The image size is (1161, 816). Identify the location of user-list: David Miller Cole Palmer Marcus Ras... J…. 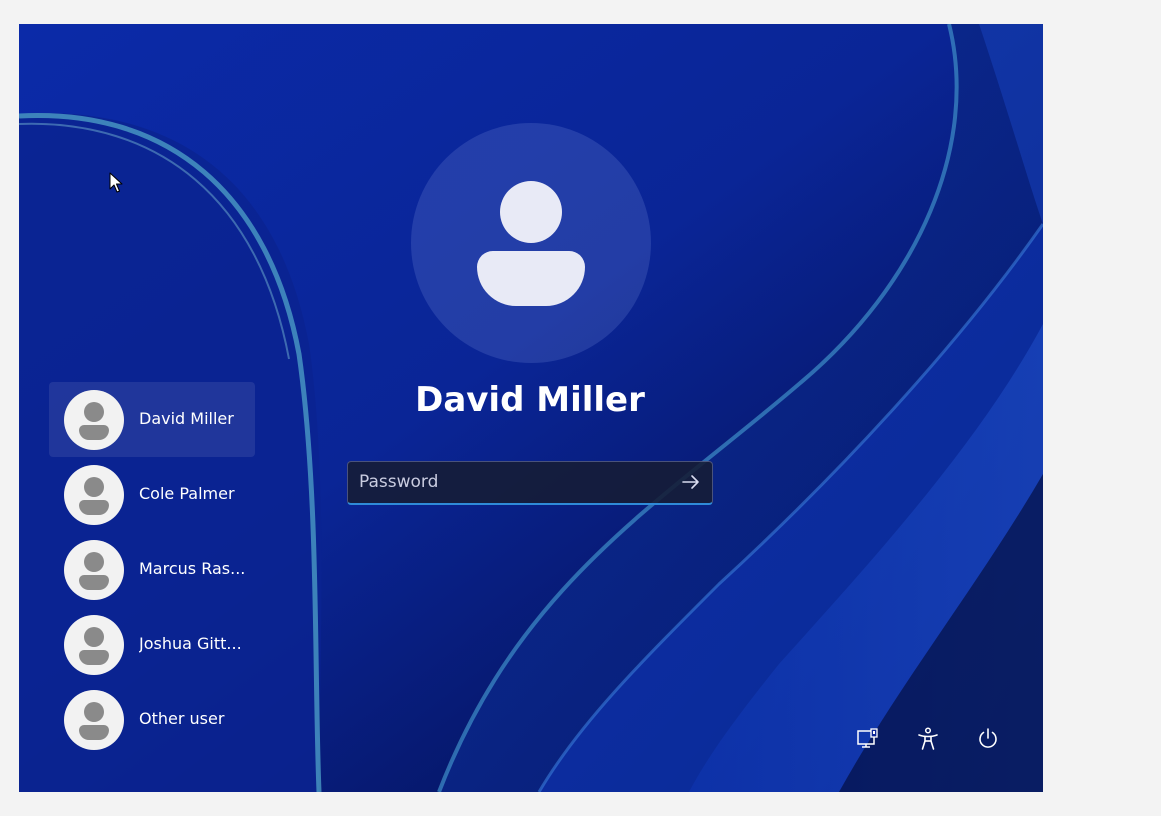
(152, 569).